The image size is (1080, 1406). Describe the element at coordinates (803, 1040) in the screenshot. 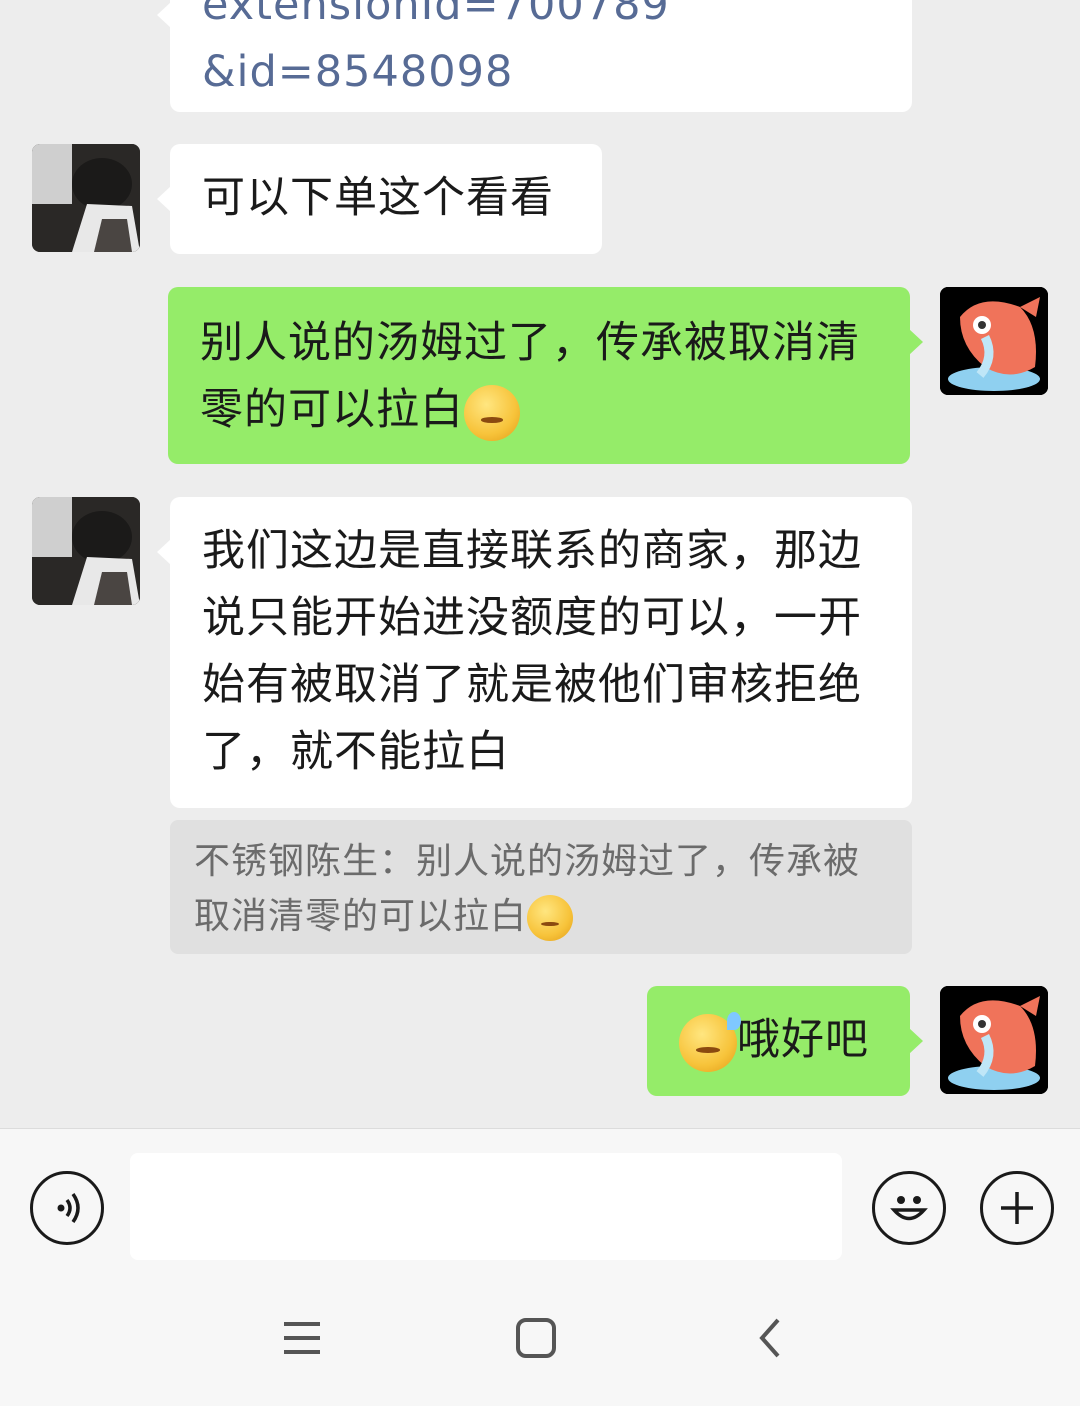

I see `message-text: 哦好吧` at that location.